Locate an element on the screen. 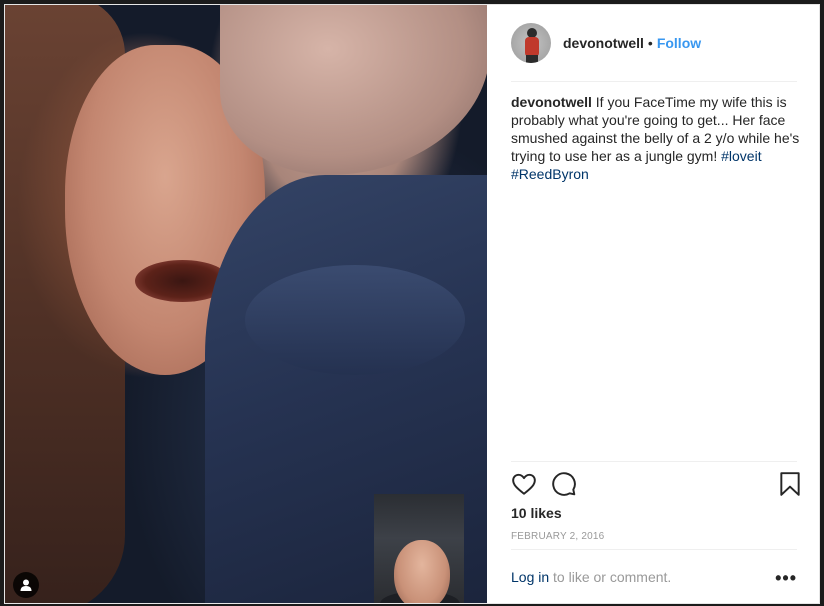 The image size is (824, 606). footer-divider is located at coordinates (654, 549).